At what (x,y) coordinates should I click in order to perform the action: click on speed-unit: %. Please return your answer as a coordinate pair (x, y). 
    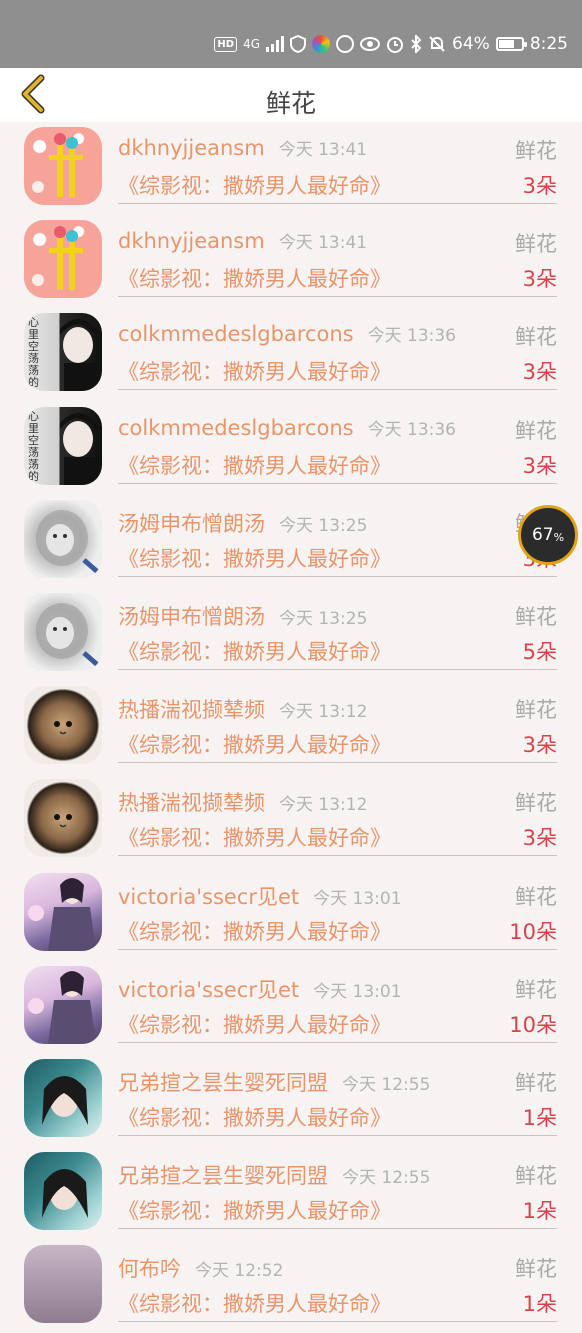
    Looking at the image, I should click on (559, 537).